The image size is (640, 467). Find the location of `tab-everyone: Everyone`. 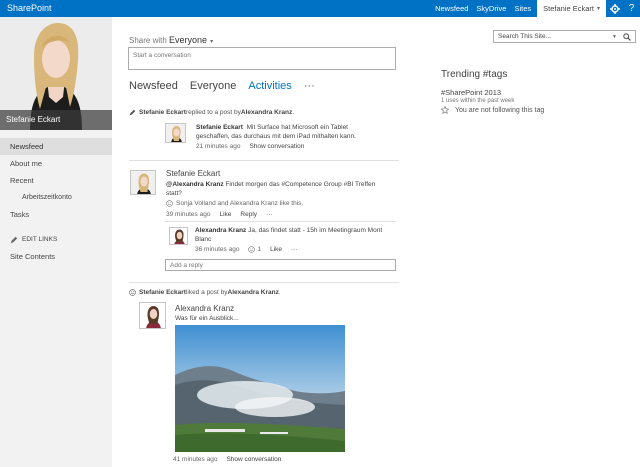

tab-everyone: Everyone is located at coordinates (213, 86).